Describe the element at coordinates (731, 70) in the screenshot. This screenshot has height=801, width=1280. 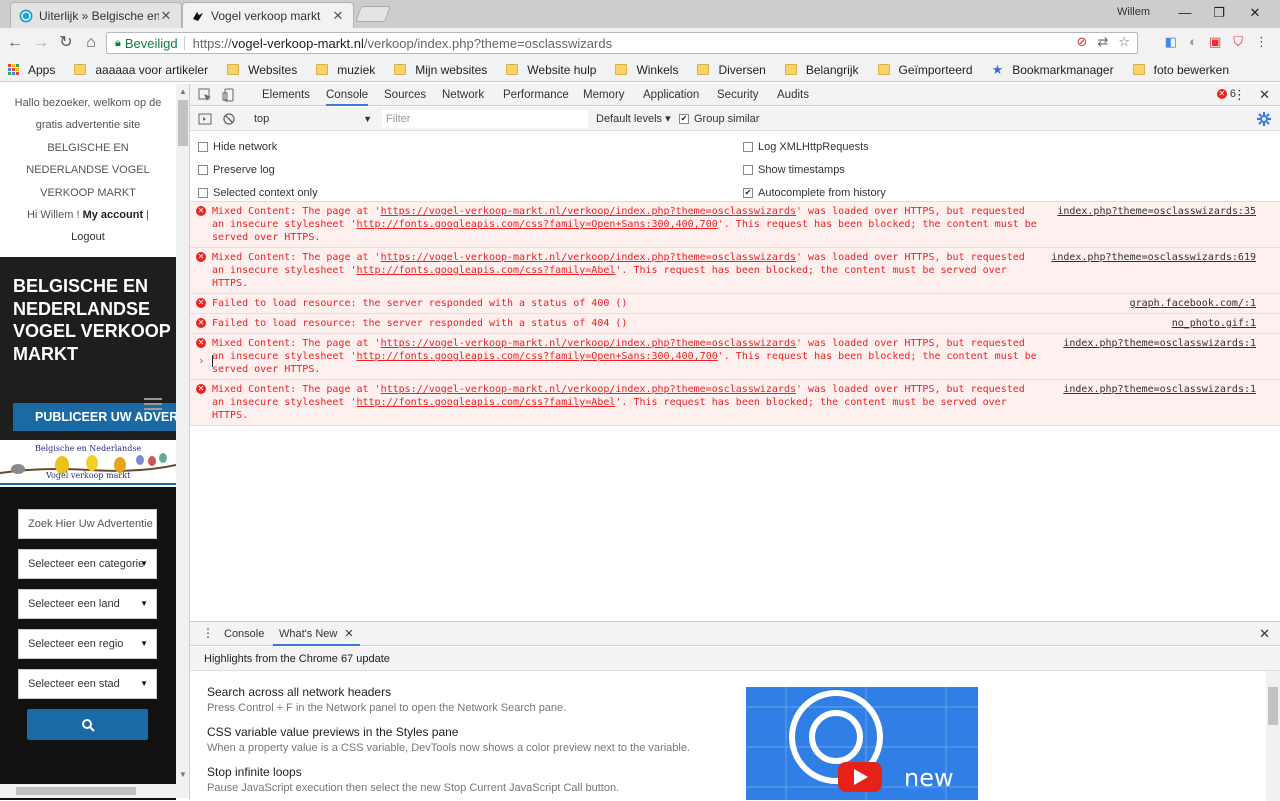
I see `bookmark-item: Diversen` at that location.